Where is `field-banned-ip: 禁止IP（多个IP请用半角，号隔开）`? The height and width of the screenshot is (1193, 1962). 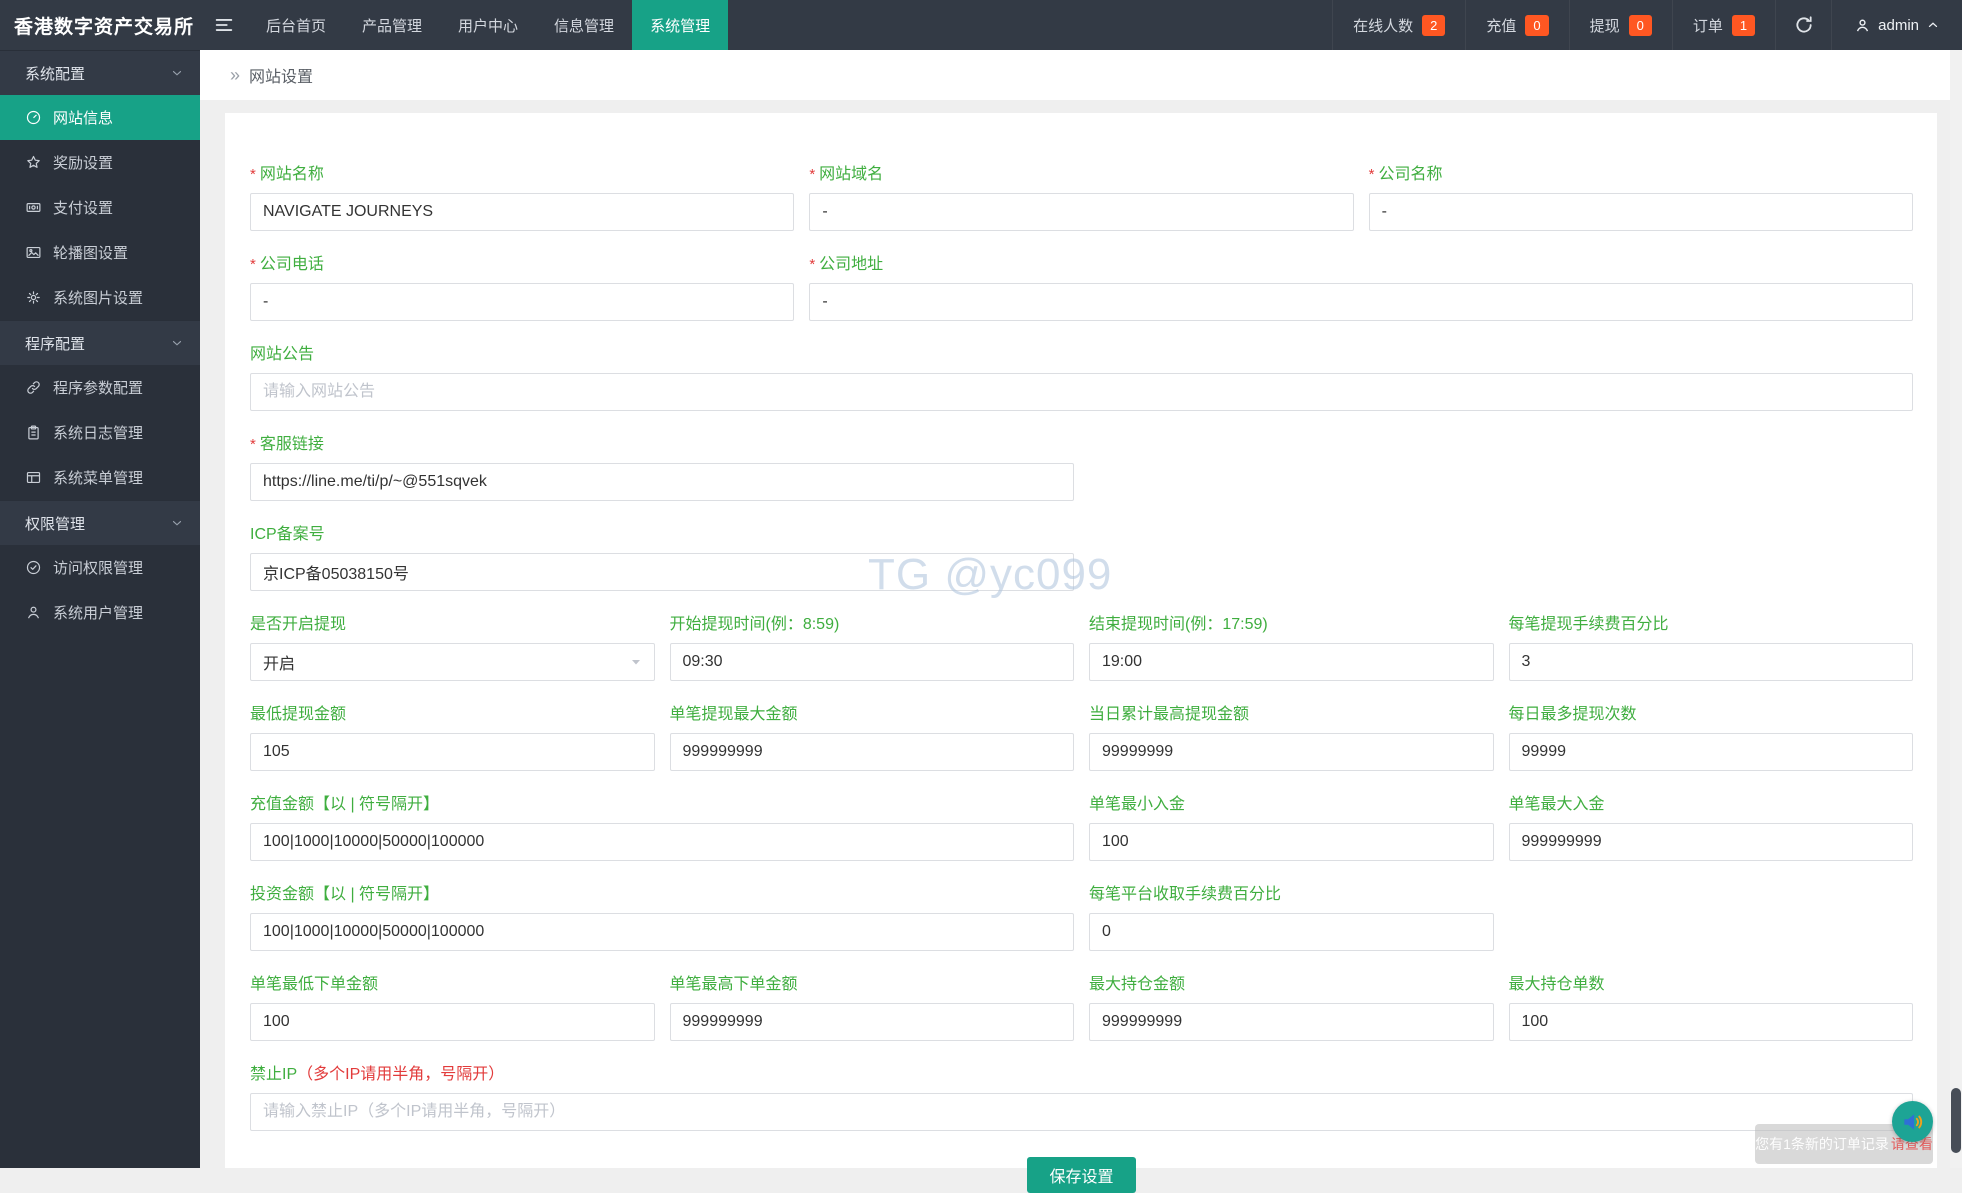 field-banned-ip: 禁止IP（多个IP请用半角，号隔开） is located at coordinates (1081, 1095).